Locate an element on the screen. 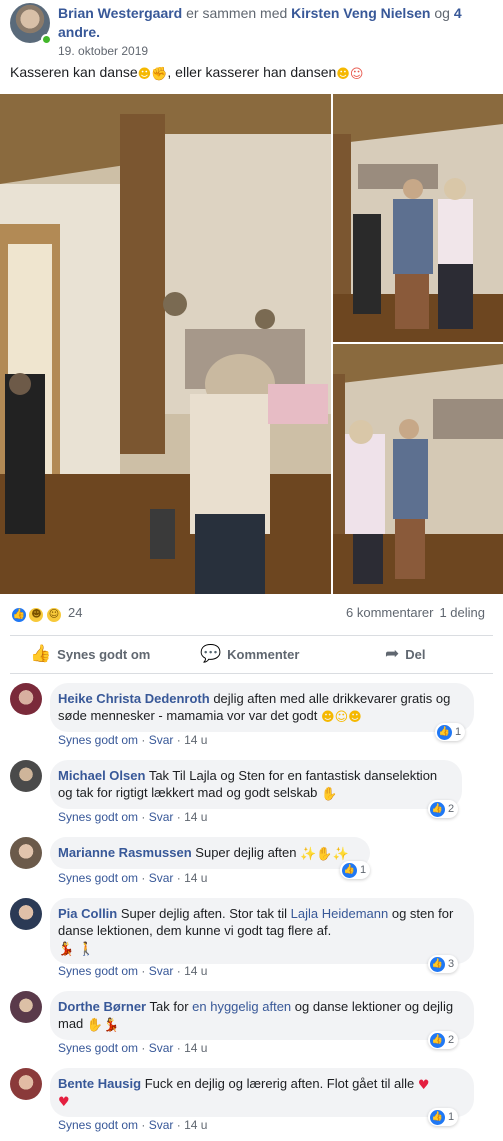 The image size is (503, 1141). photo-bottom-right-image is located at coordinates (418, 469).